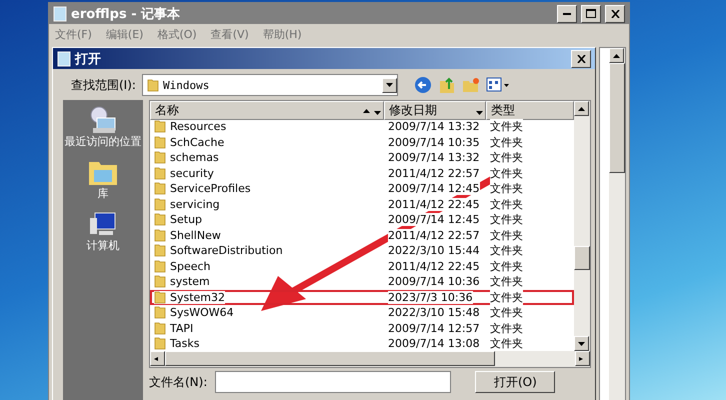  Describe the element at coordinates (198, 297) in the screenshot. I see `file-name: System32` at that location.